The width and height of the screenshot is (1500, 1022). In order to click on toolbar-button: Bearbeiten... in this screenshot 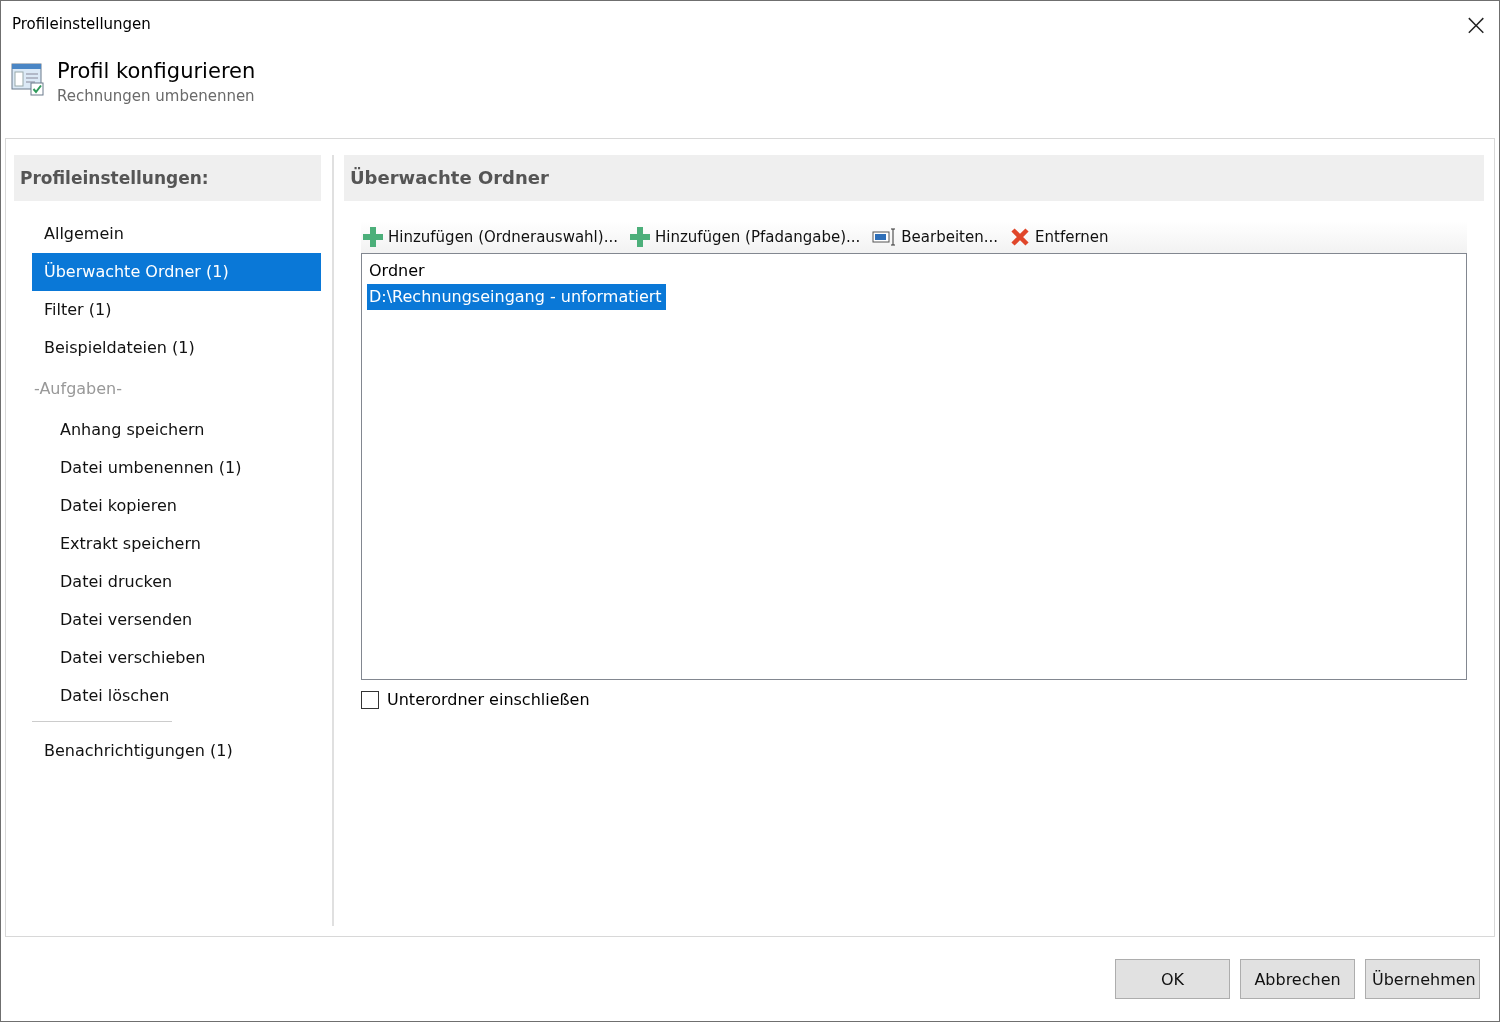, I will do `click(935, 237)`.